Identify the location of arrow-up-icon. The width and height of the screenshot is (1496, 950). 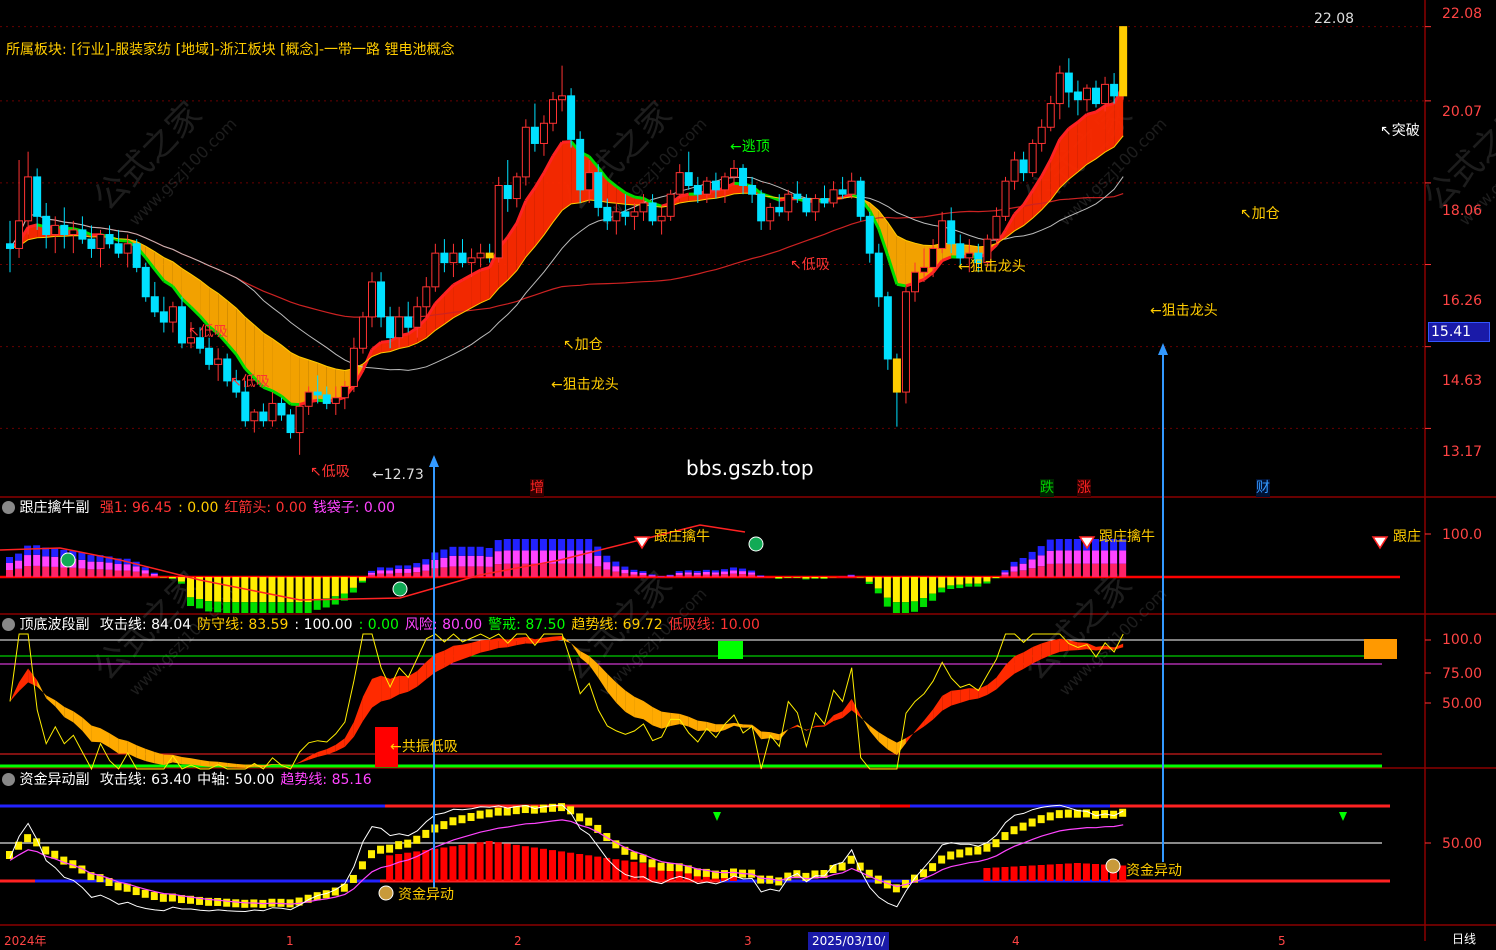
(434, 461).